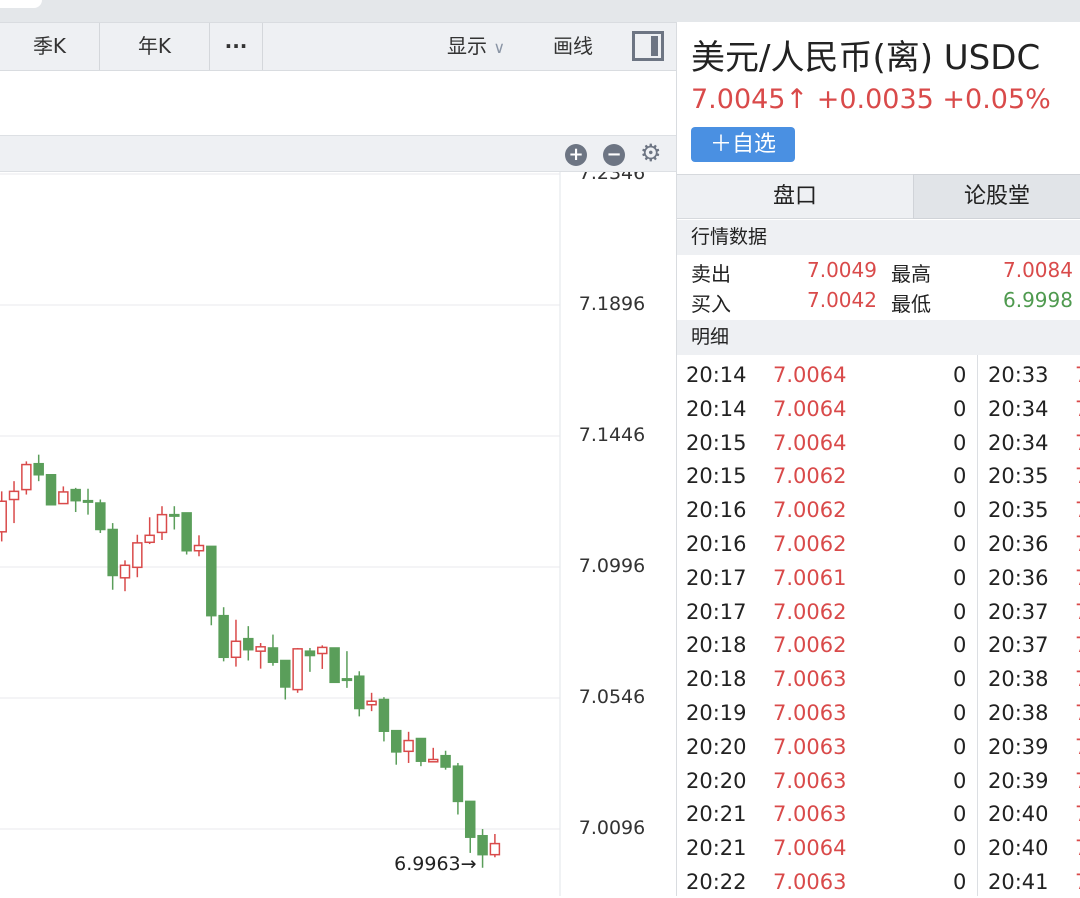 This screenshot has height=898, width=1080. Describe the element at coordinates (612, 178) in the screenshot. I see `y-tick-label: 7.2346` at that location.